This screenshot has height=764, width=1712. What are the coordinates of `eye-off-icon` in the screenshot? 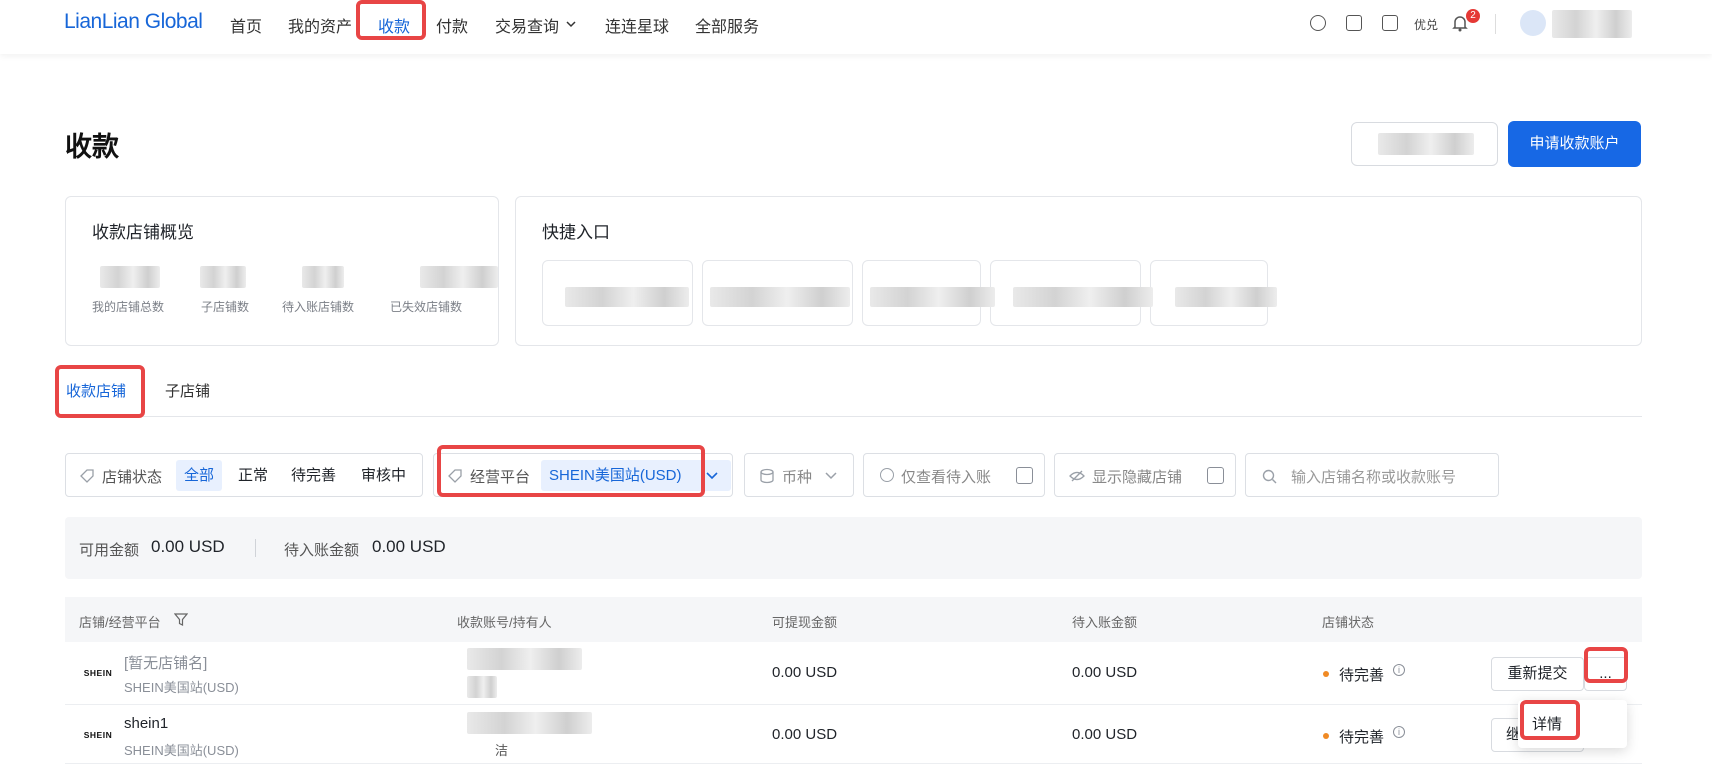 It's located at (1077, 476).